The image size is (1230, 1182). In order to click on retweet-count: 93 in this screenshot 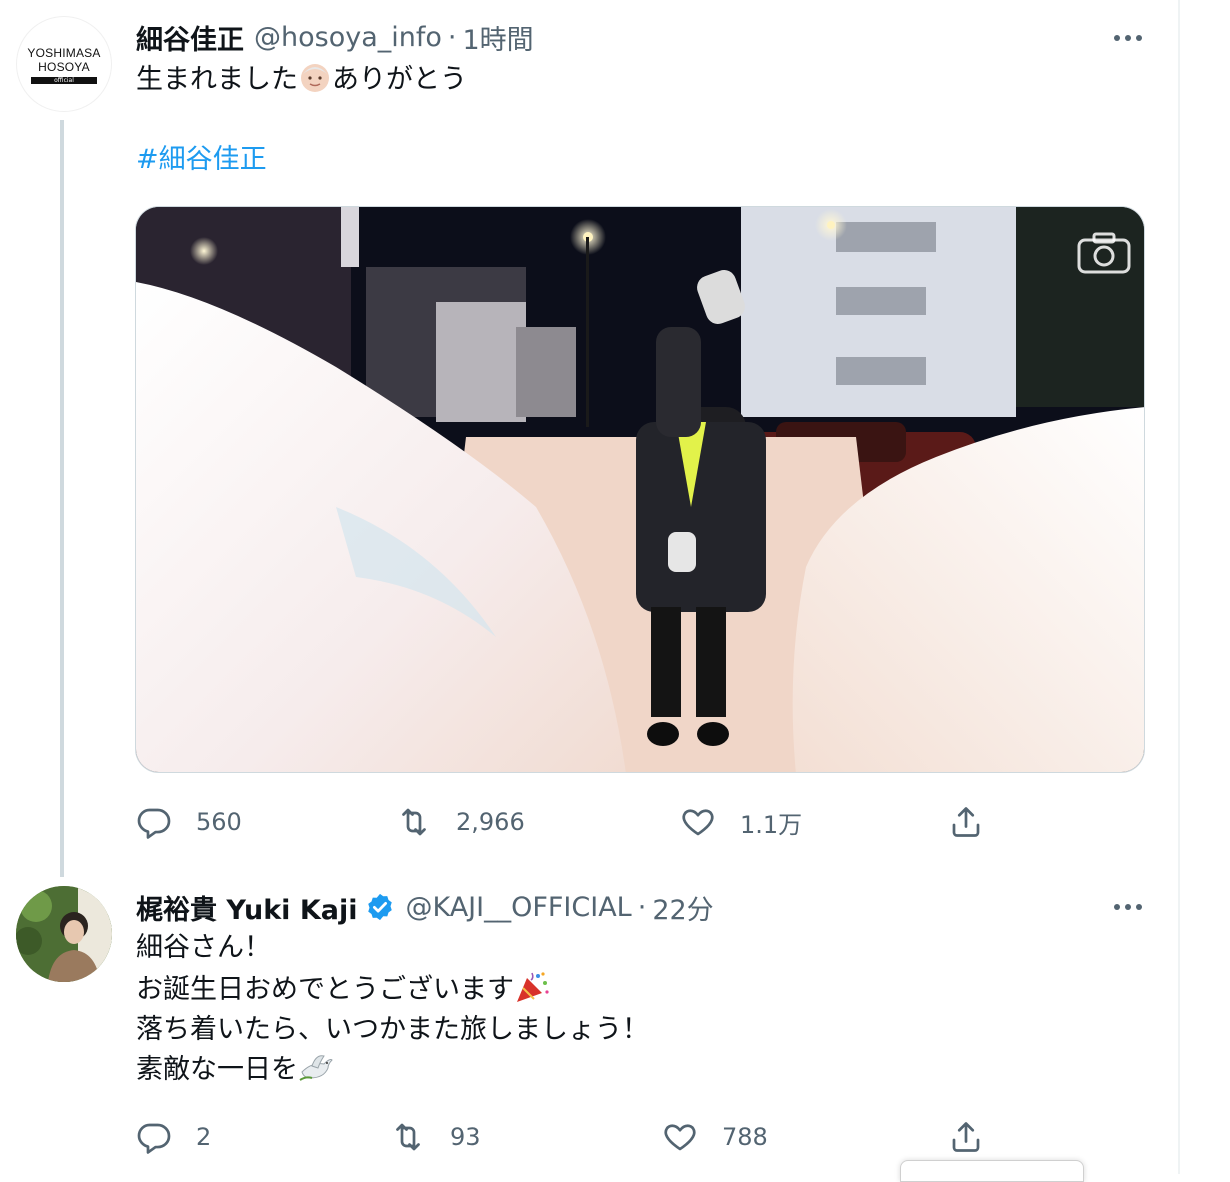, I will do `click(465, 1137)`.